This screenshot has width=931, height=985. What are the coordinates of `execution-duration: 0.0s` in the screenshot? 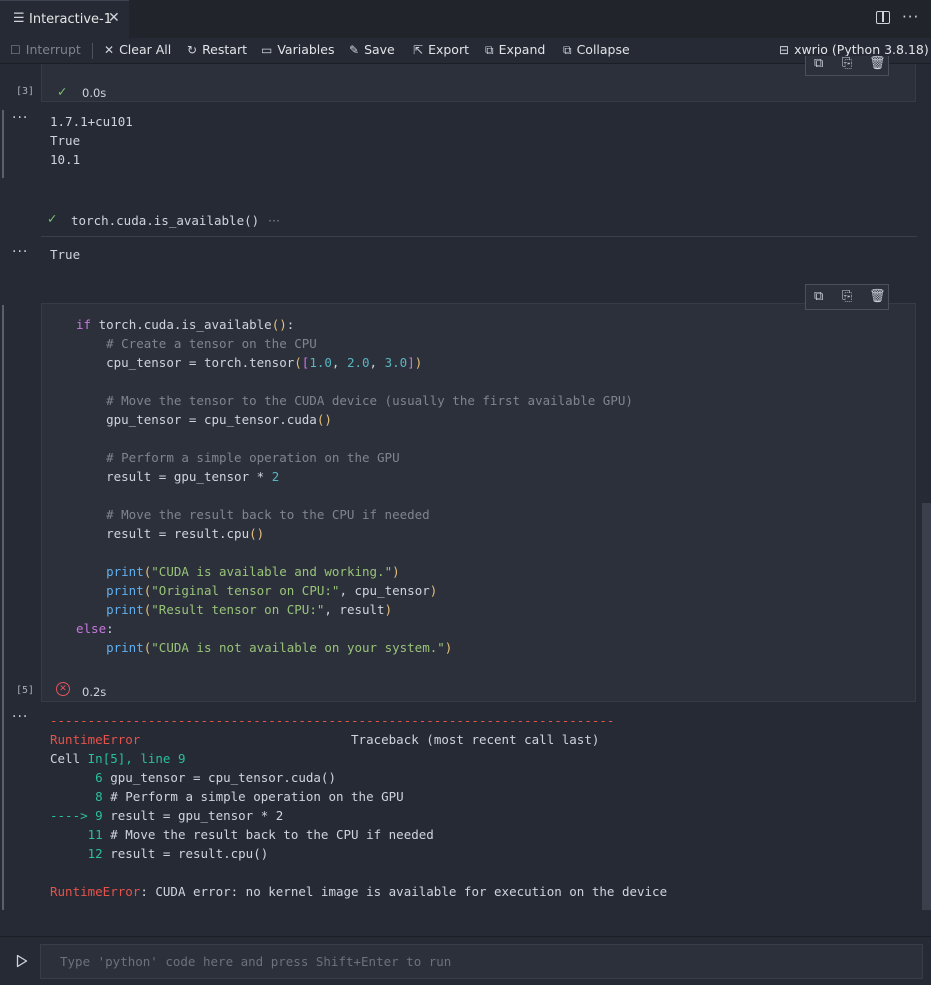 It's located at (94, 93).